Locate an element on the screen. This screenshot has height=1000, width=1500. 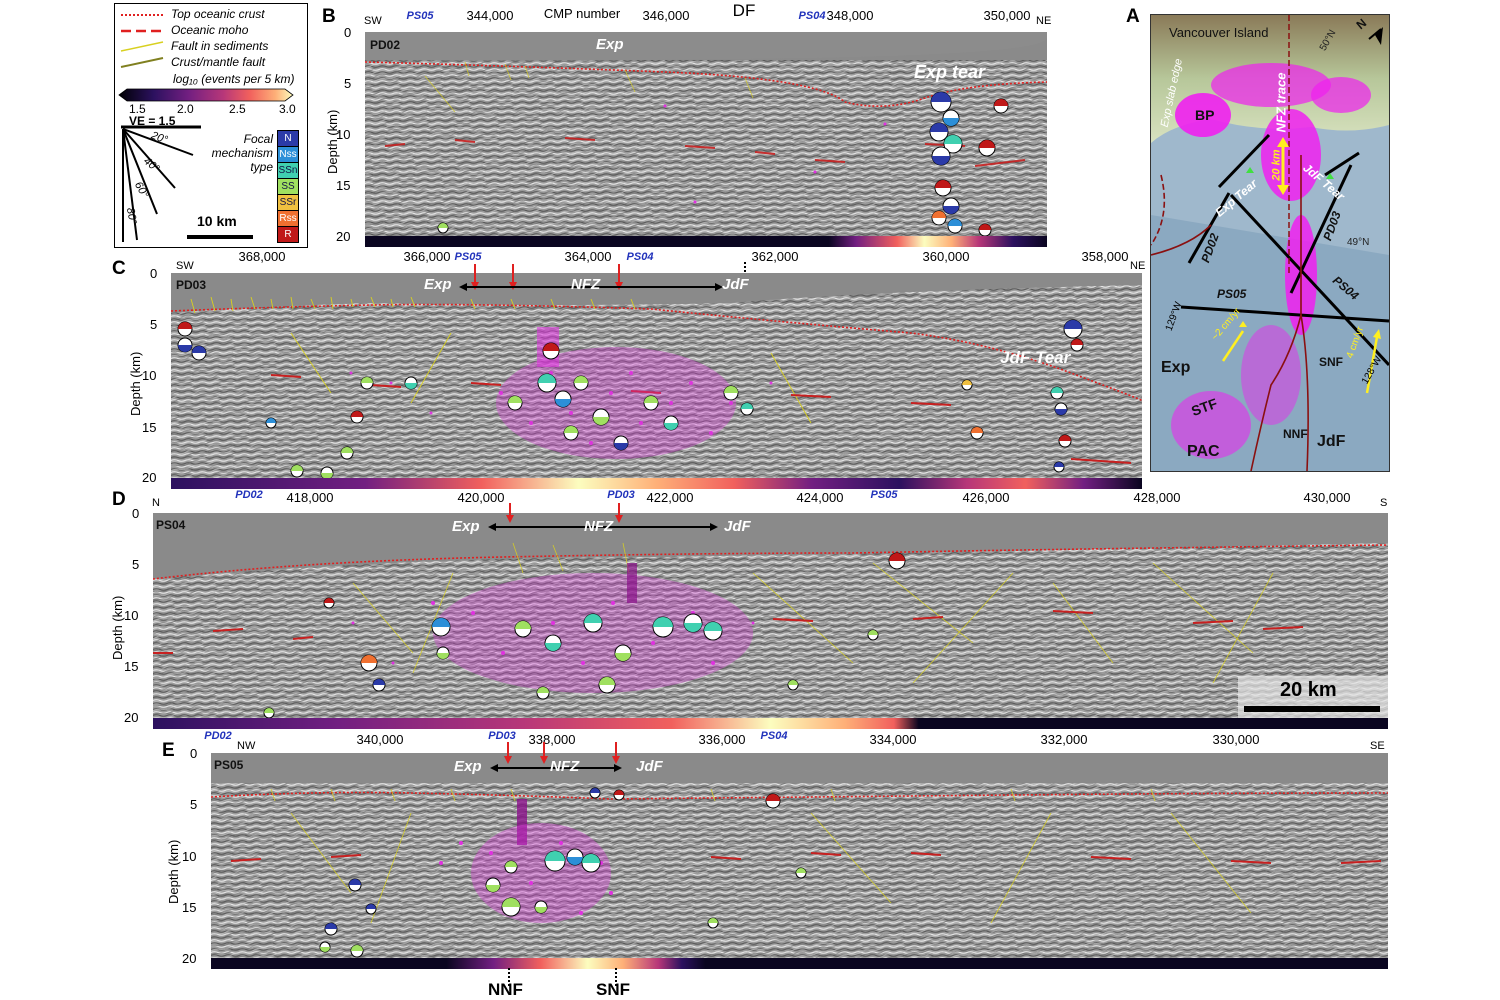
panel-d-scale-bar: 20 km is located at coordinates (1313, 697).